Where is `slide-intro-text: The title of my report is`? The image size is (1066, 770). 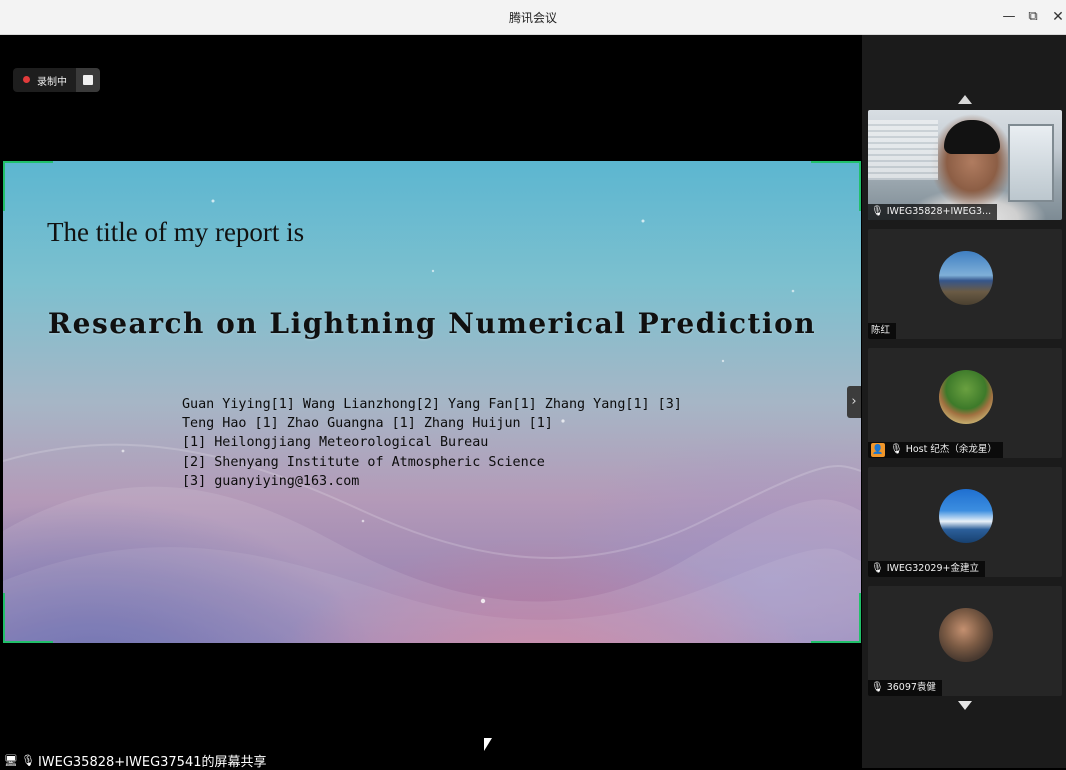
slide-intro-text: The title of my report is is located at coordinates (176, 232).